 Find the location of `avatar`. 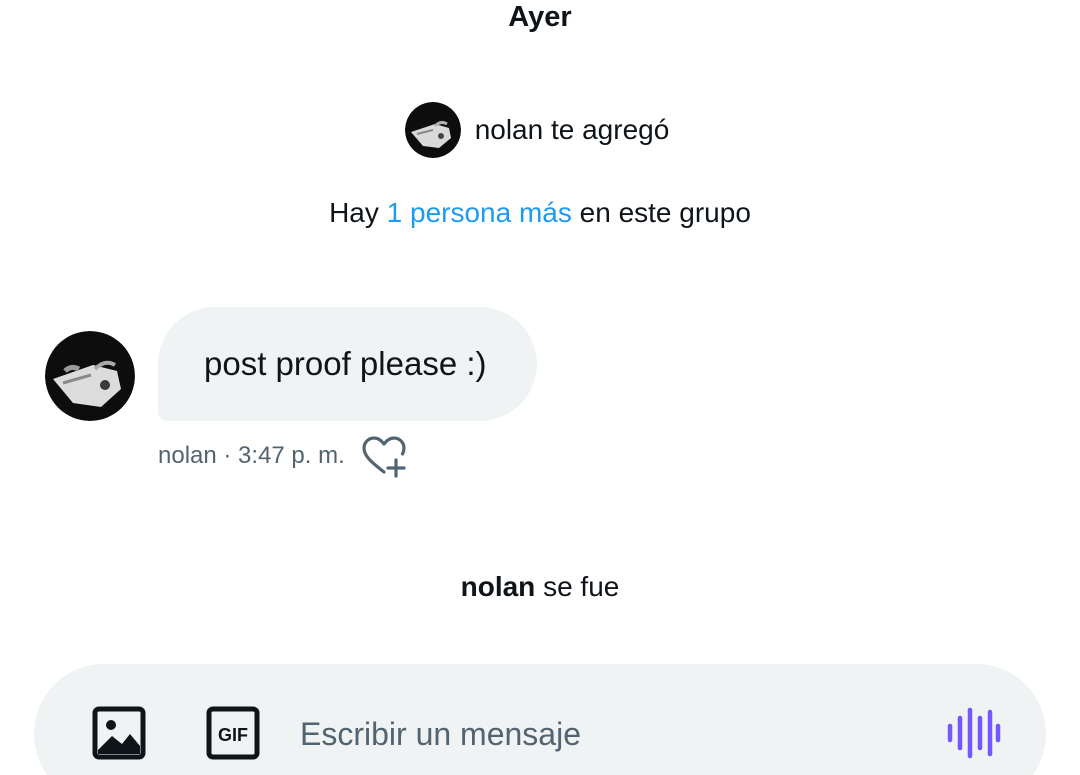

avatar is located at coordinates (432, 130).